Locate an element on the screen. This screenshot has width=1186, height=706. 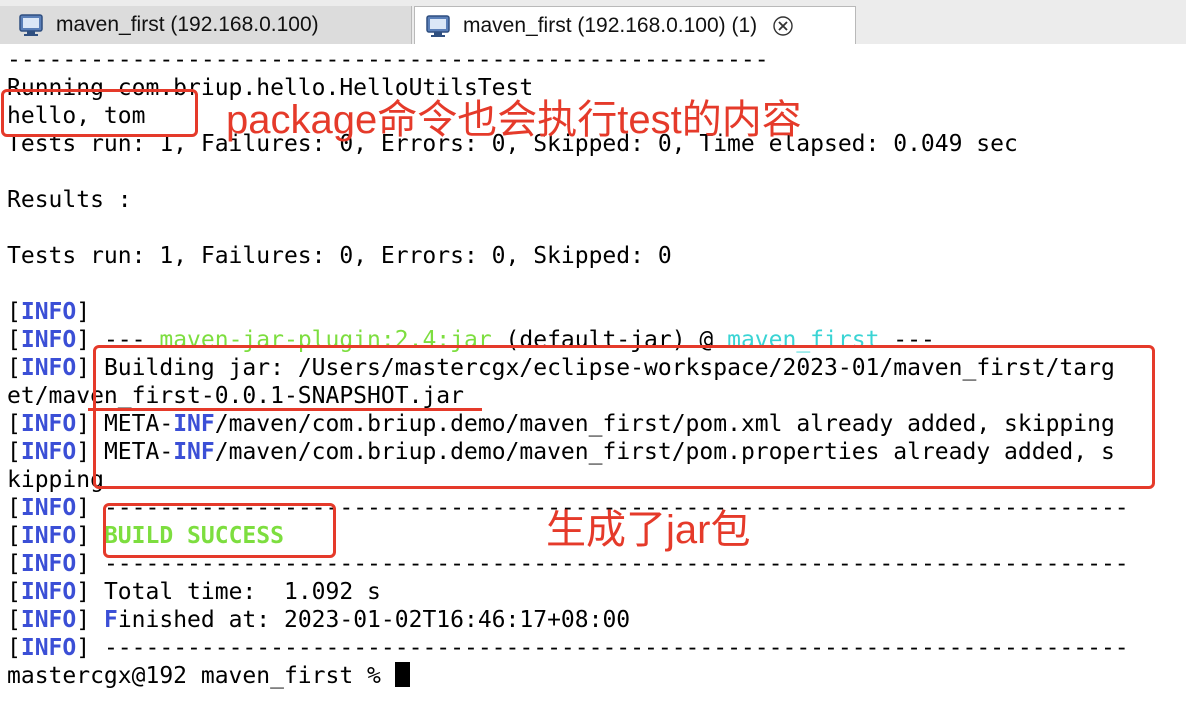
test-annotation-note: package命令也会执行test的内容 is located at coordinates (514, 120).